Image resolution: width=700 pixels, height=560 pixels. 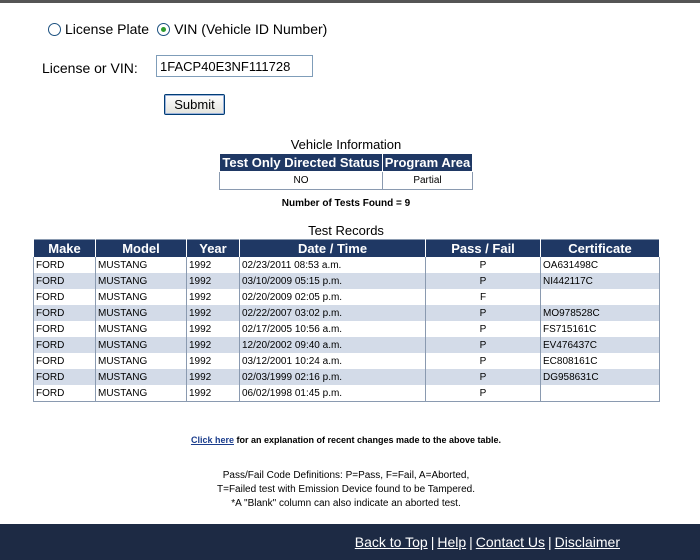 I want to click on test-records-caption: Test Records, so click(x=346, y=230).